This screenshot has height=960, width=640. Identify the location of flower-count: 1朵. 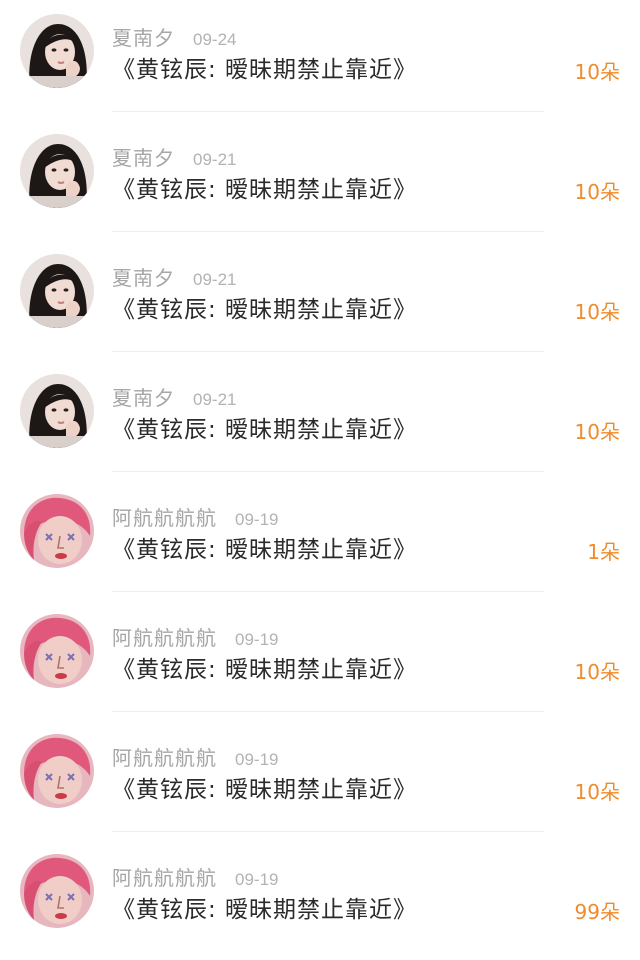
(603, 552).